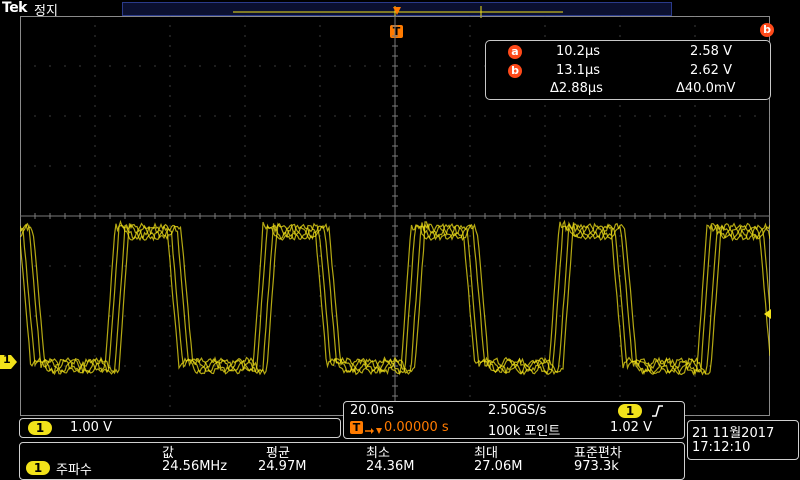 Image resolution: width=800 pixels, height=480 pixels. Describe the element at coordinates (38, 468) in the screenshot. I see `meas-source-badge: 1` at that location.